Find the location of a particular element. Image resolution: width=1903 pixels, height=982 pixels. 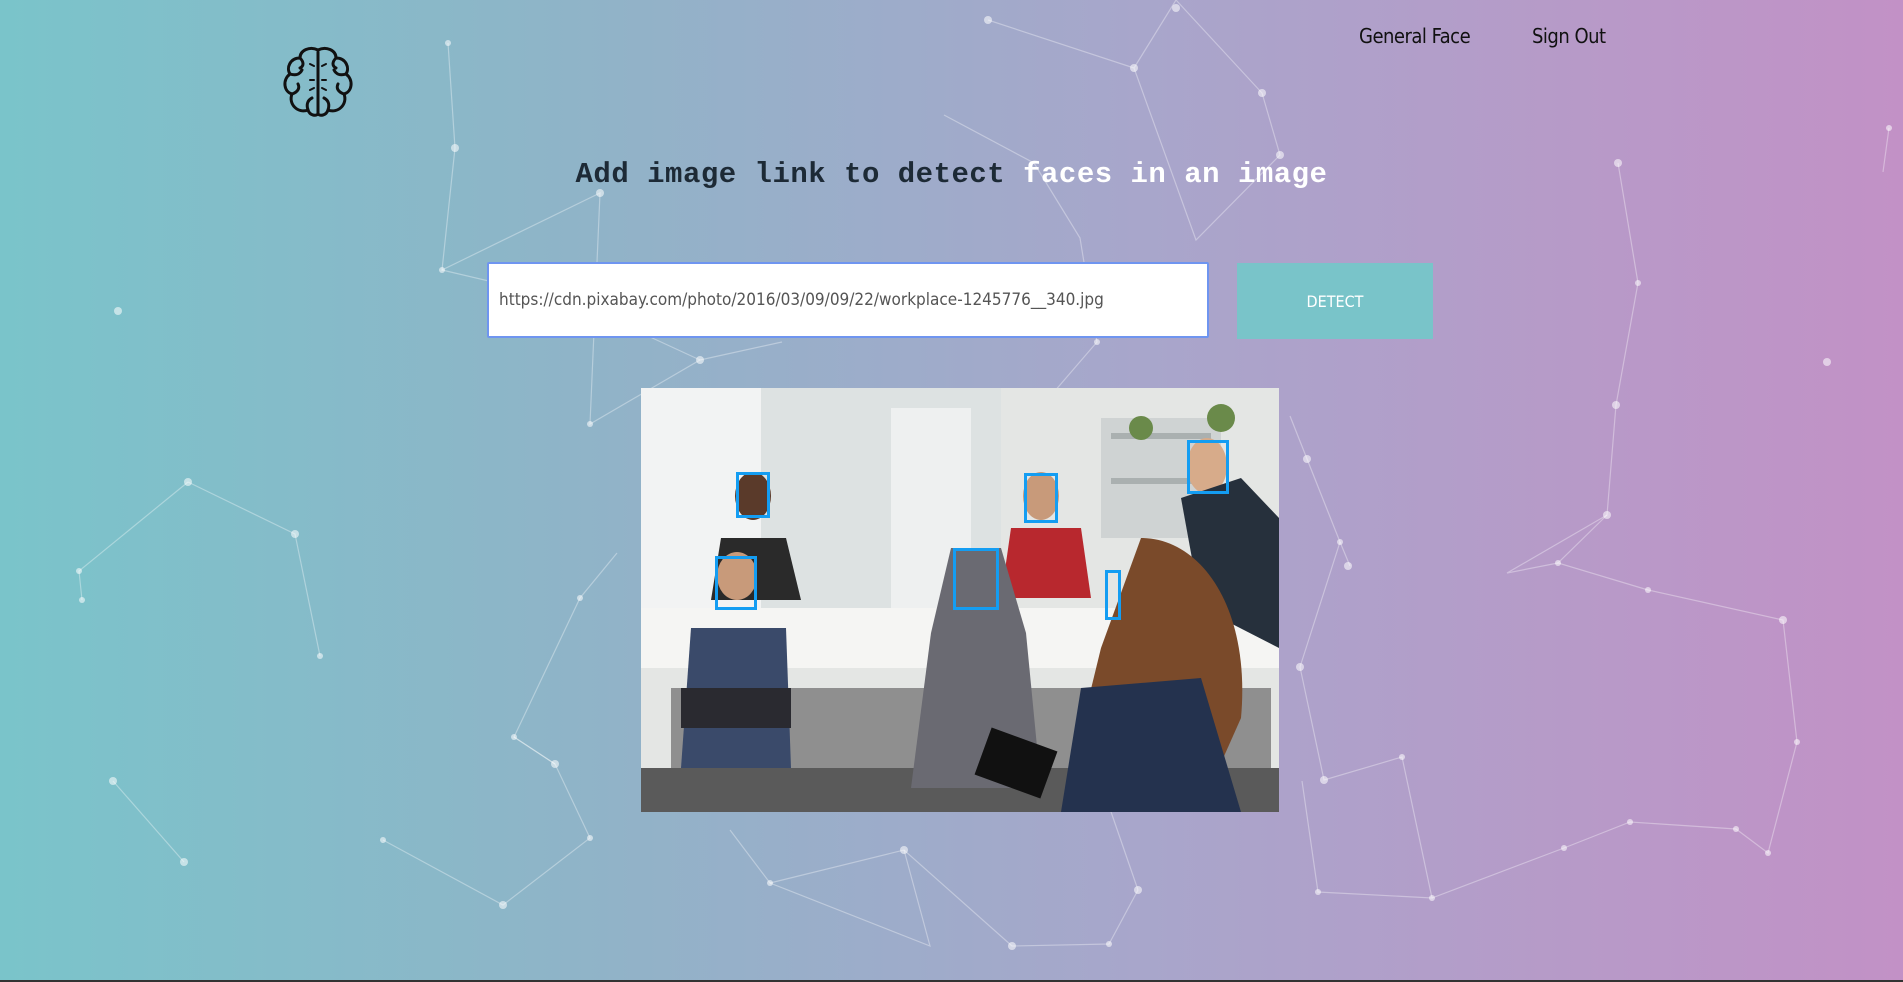

nav-general-face: General Face is located at coordinates (1415, 39).